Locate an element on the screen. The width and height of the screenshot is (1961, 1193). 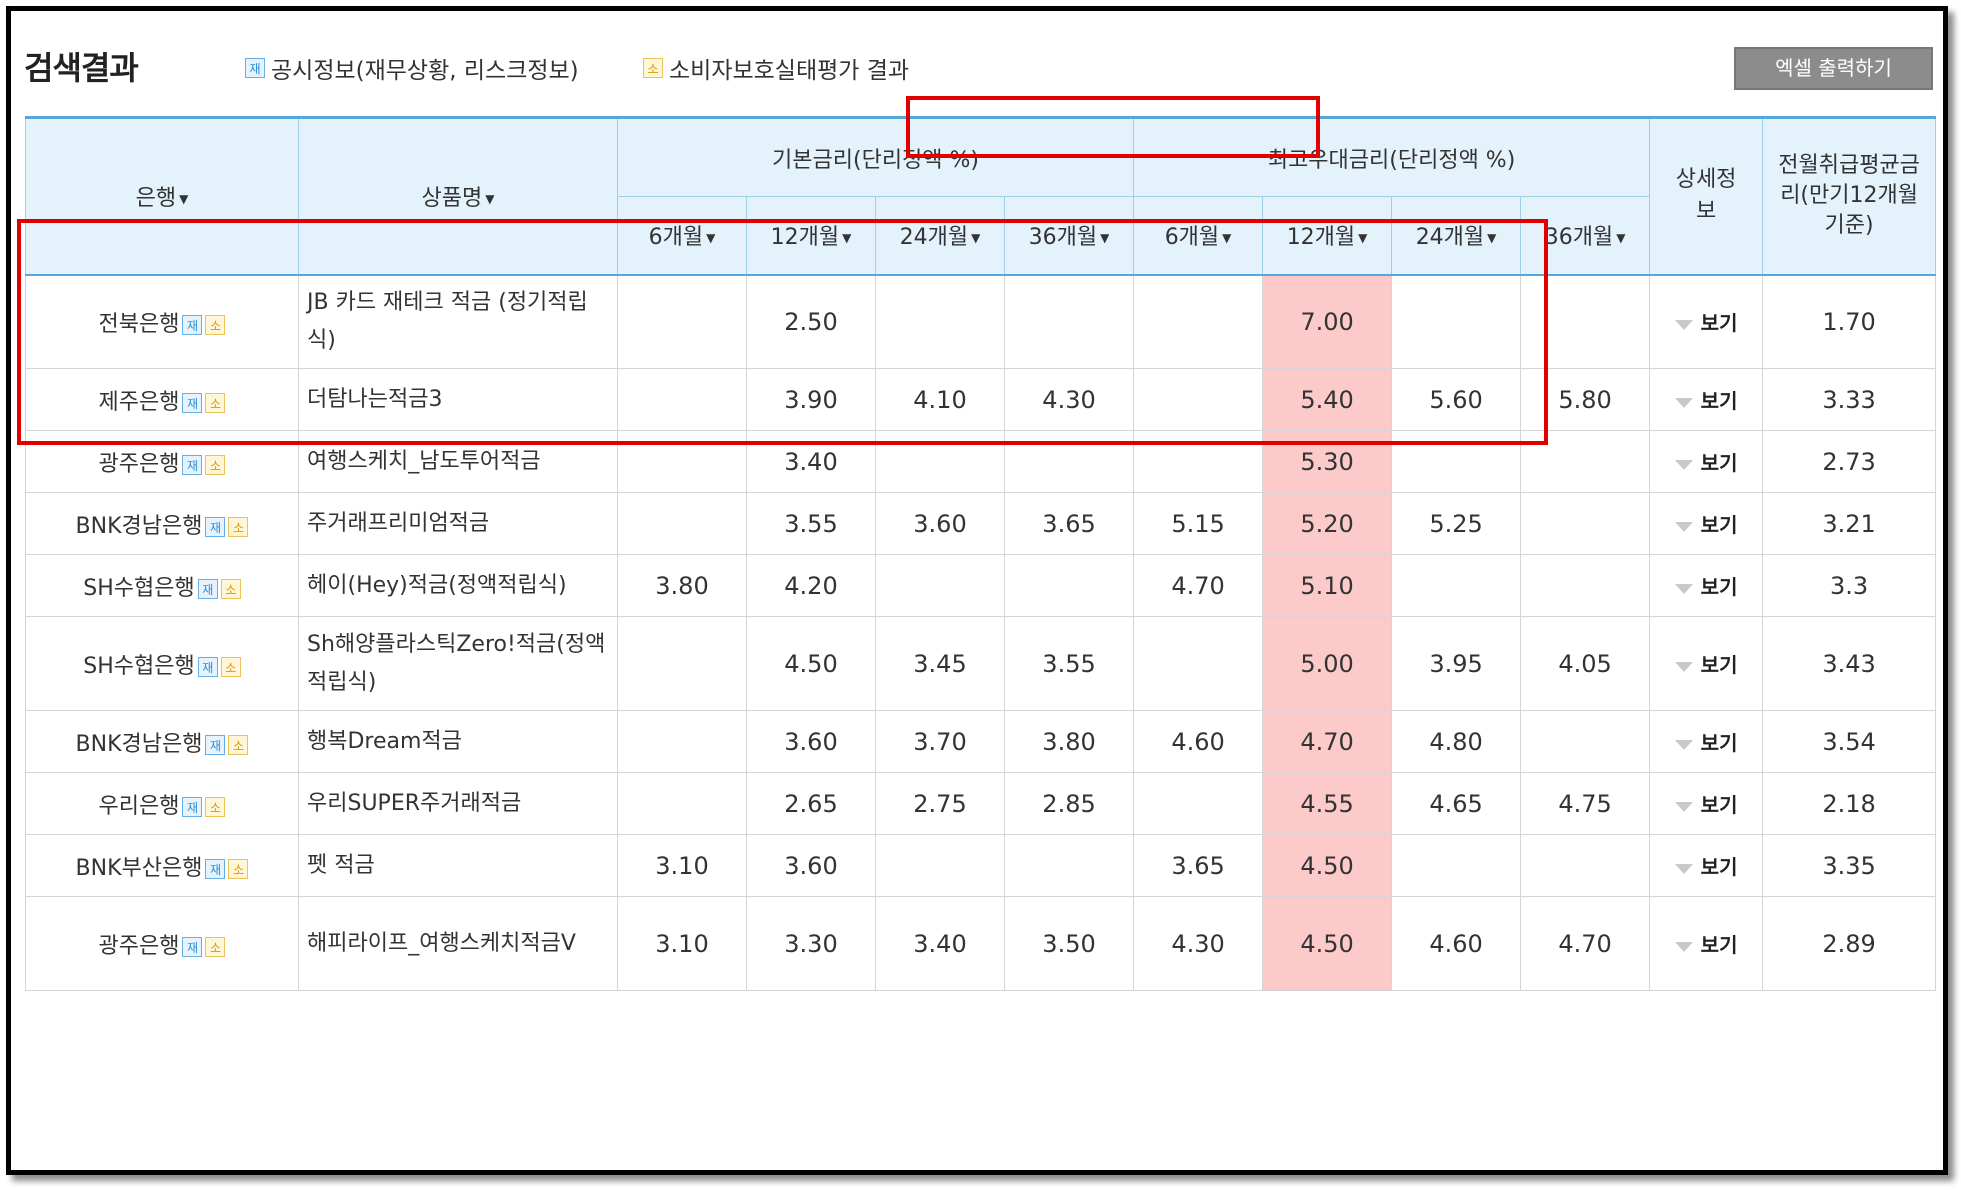
view-label: 보기 is located at coordinates (1719, 587).